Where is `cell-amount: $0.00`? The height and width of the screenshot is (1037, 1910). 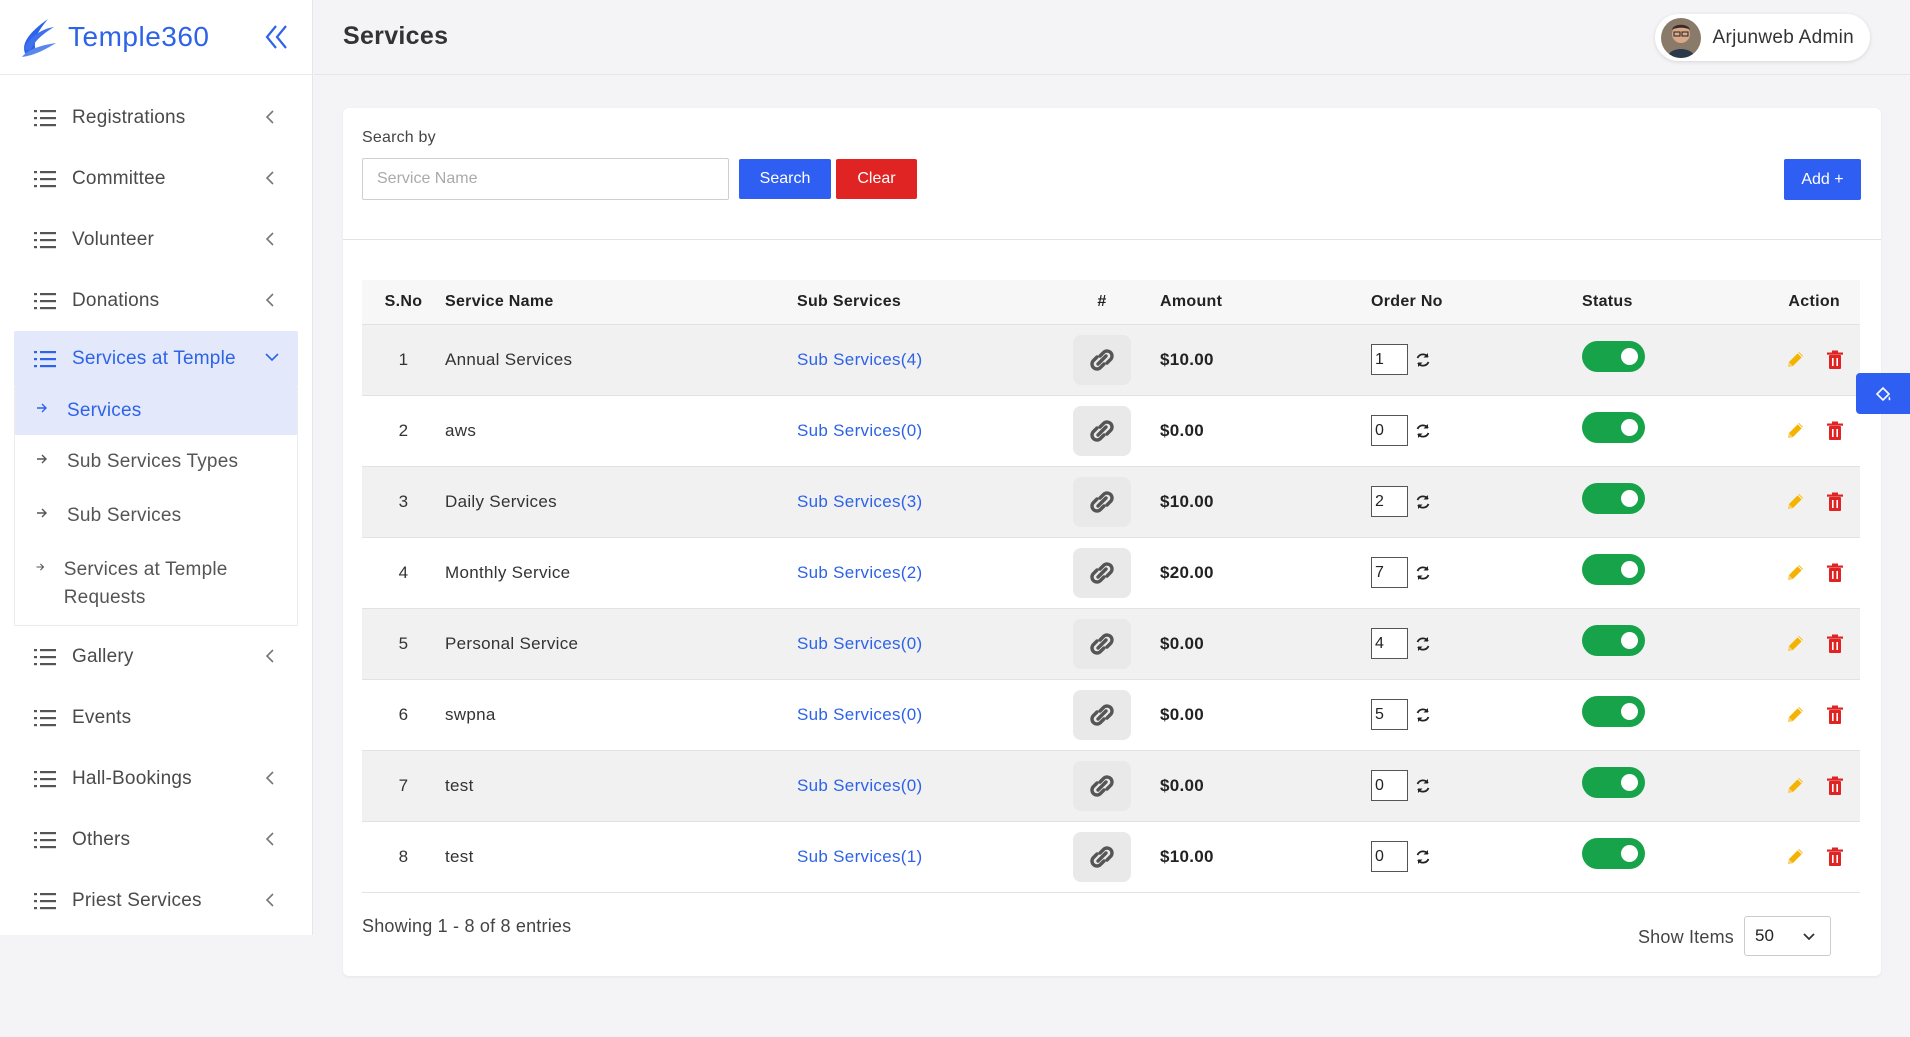
cell-amount: $0.00 is located at coordinates (1182, 714).